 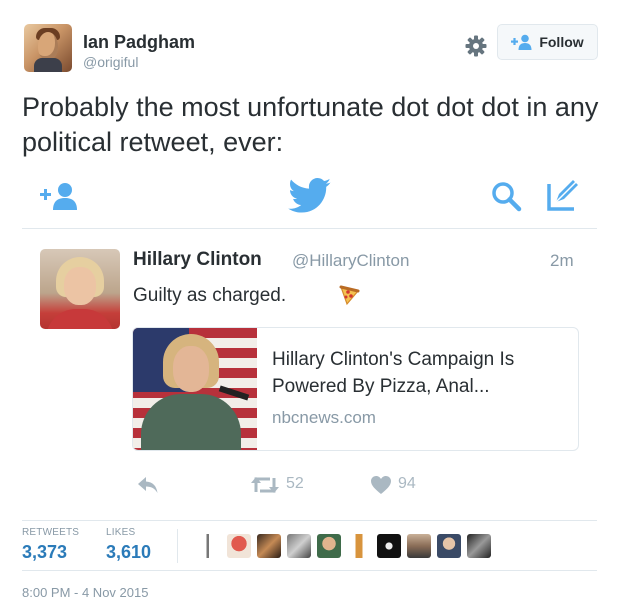 I want to click on retweets-value: 3,373, so click(x=45, y=552).